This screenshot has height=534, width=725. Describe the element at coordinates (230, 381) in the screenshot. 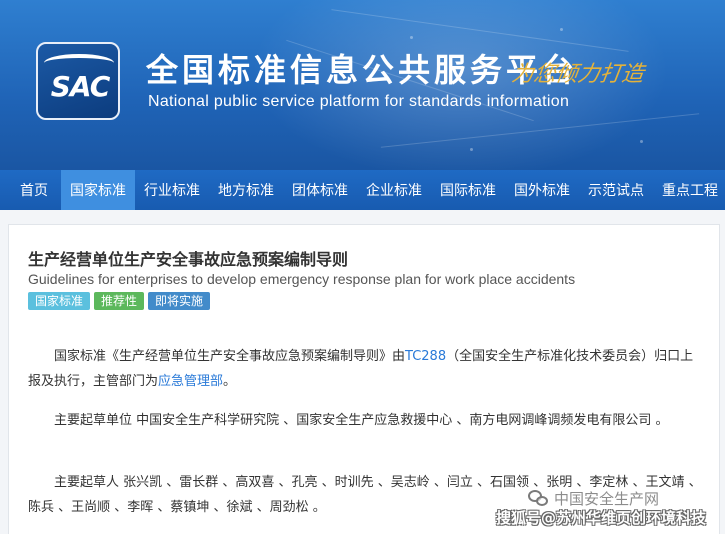

I see `para-suffix: 。` at that location.